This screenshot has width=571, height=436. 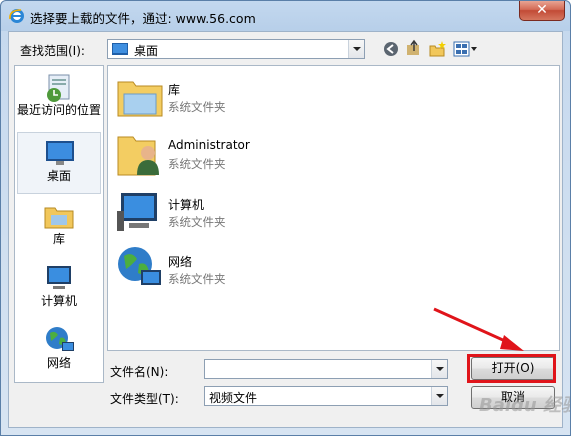 I want to click on place-recent: 最近访问的位置, so click(x=59, y=100).